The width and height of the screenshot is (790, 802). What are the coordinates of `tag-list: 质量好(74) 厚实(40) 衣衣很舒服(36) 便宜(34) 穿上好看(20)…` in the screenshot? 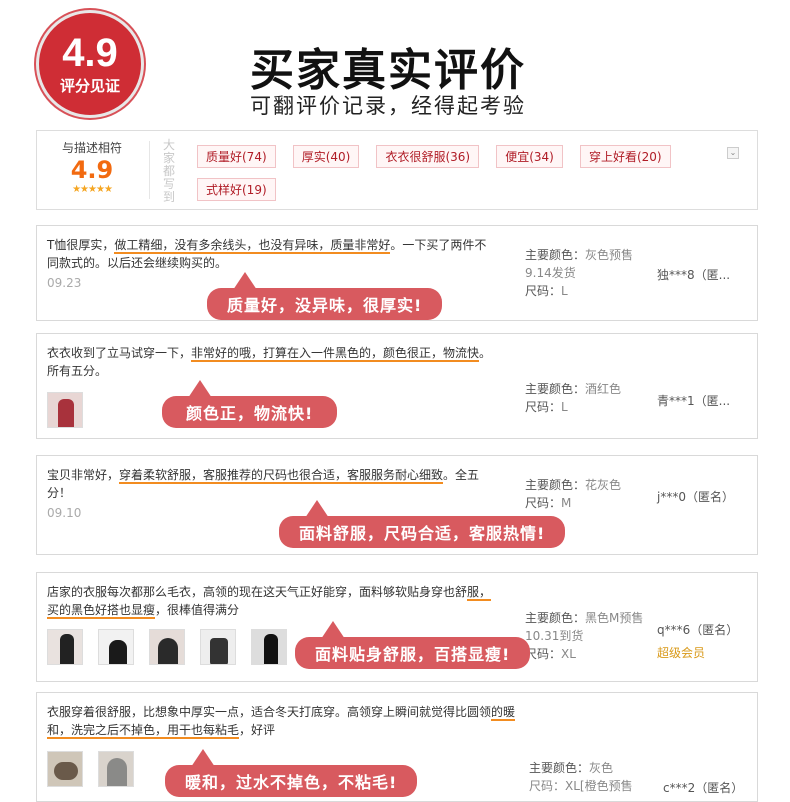 It's located at (457, 178).